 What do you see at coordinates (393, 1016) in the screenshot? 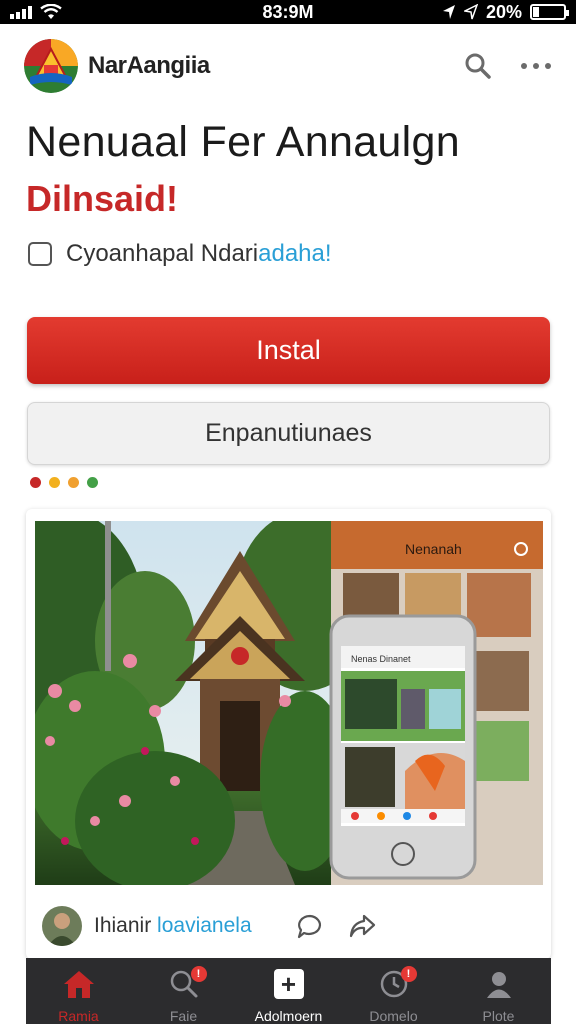
I see `nav-label-recent: Domelo` at bounding box center [393, 1016].